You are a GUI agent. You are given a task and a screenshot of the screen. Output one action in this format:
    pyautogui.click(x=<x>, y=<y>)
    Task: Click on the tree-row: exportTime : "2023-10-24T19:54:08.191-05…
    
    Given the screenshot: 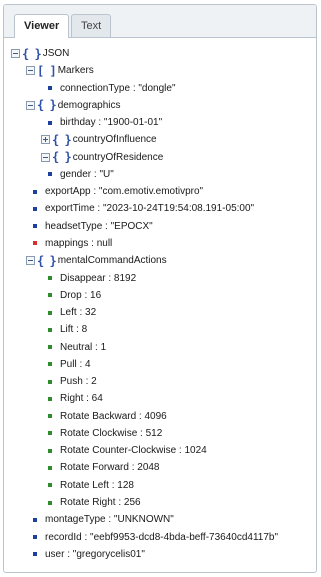 What is the action you would take?
    pyautogui.click(x=142, y=208)
    